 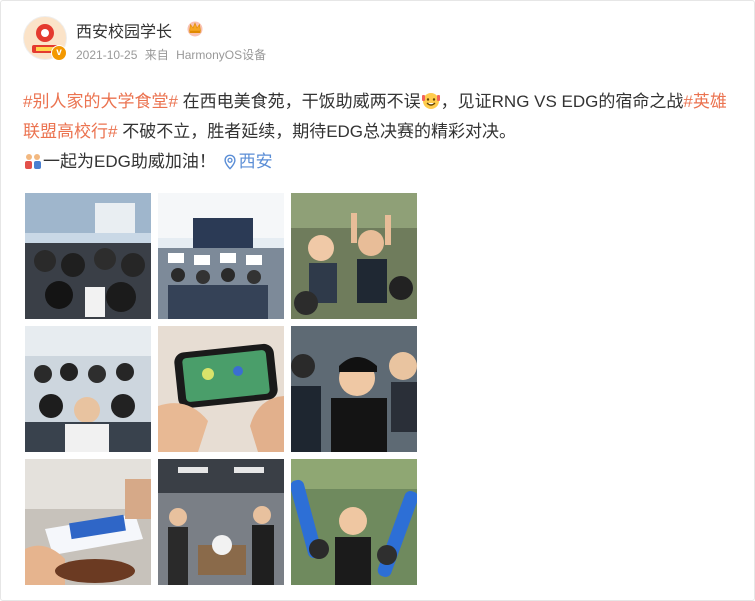 What do you see at coordinates (100, 101) in the screenshot?
I see `topic-link-1: #别人家的大学食堂#` at bounding box center [100, 101].